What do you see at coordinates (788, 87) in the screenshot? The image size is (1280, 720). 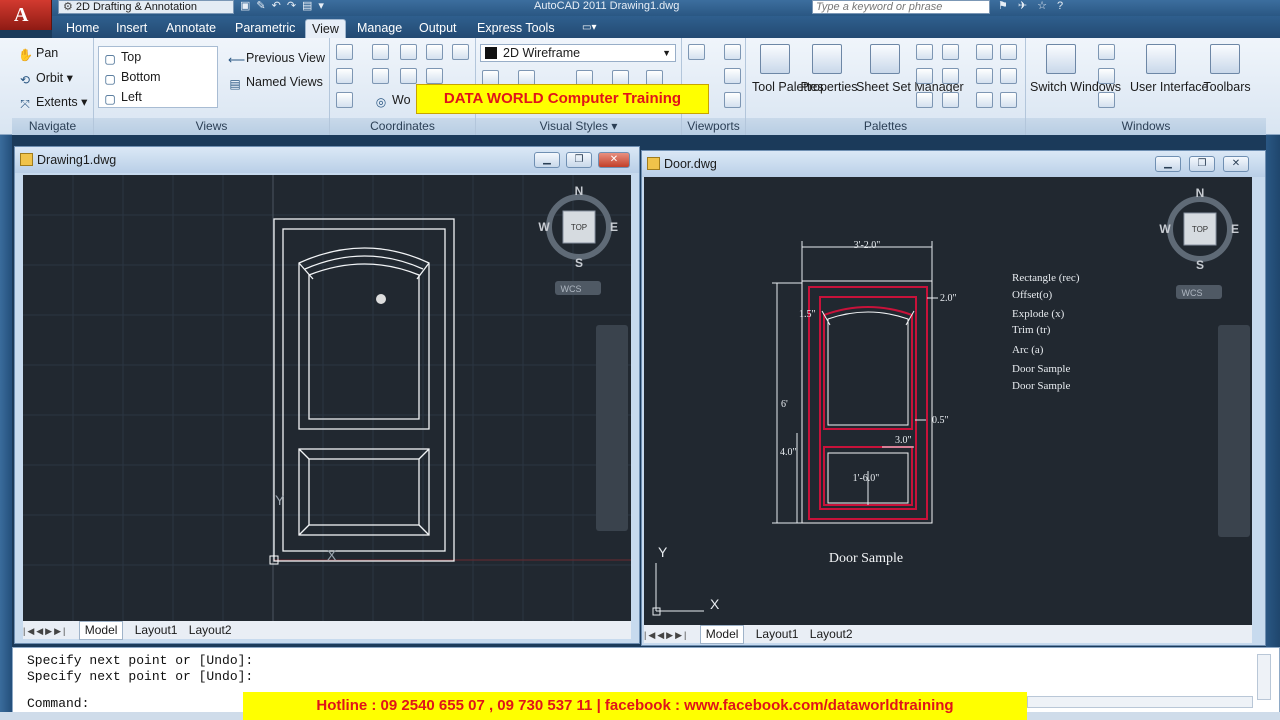 I see `tool-palettes-label: Tool Palettes` at bounding box center [788, 87].